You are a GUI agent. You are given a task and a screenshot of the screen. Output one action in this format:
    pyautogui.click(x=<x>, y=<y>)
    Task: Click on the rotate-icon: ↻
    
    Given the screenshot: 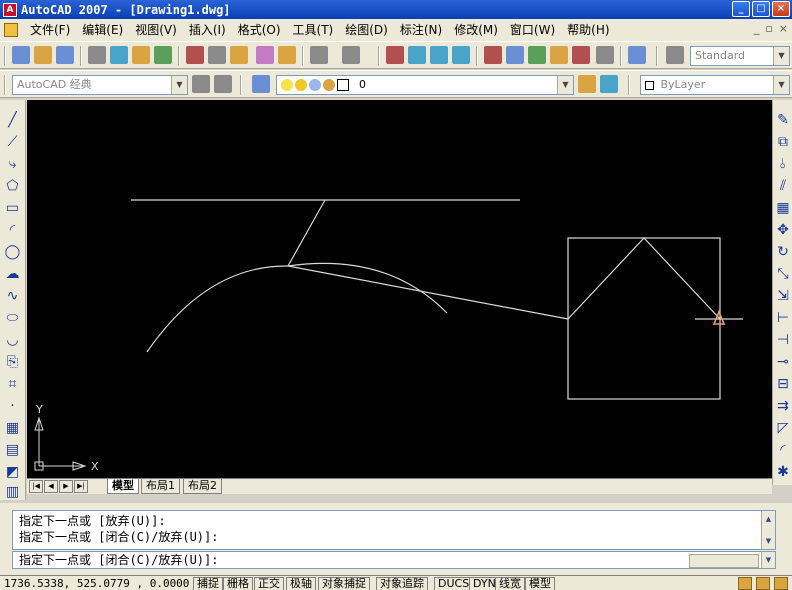 What is the action you would take?
    pyautogui.click(x=783, y=252)
    